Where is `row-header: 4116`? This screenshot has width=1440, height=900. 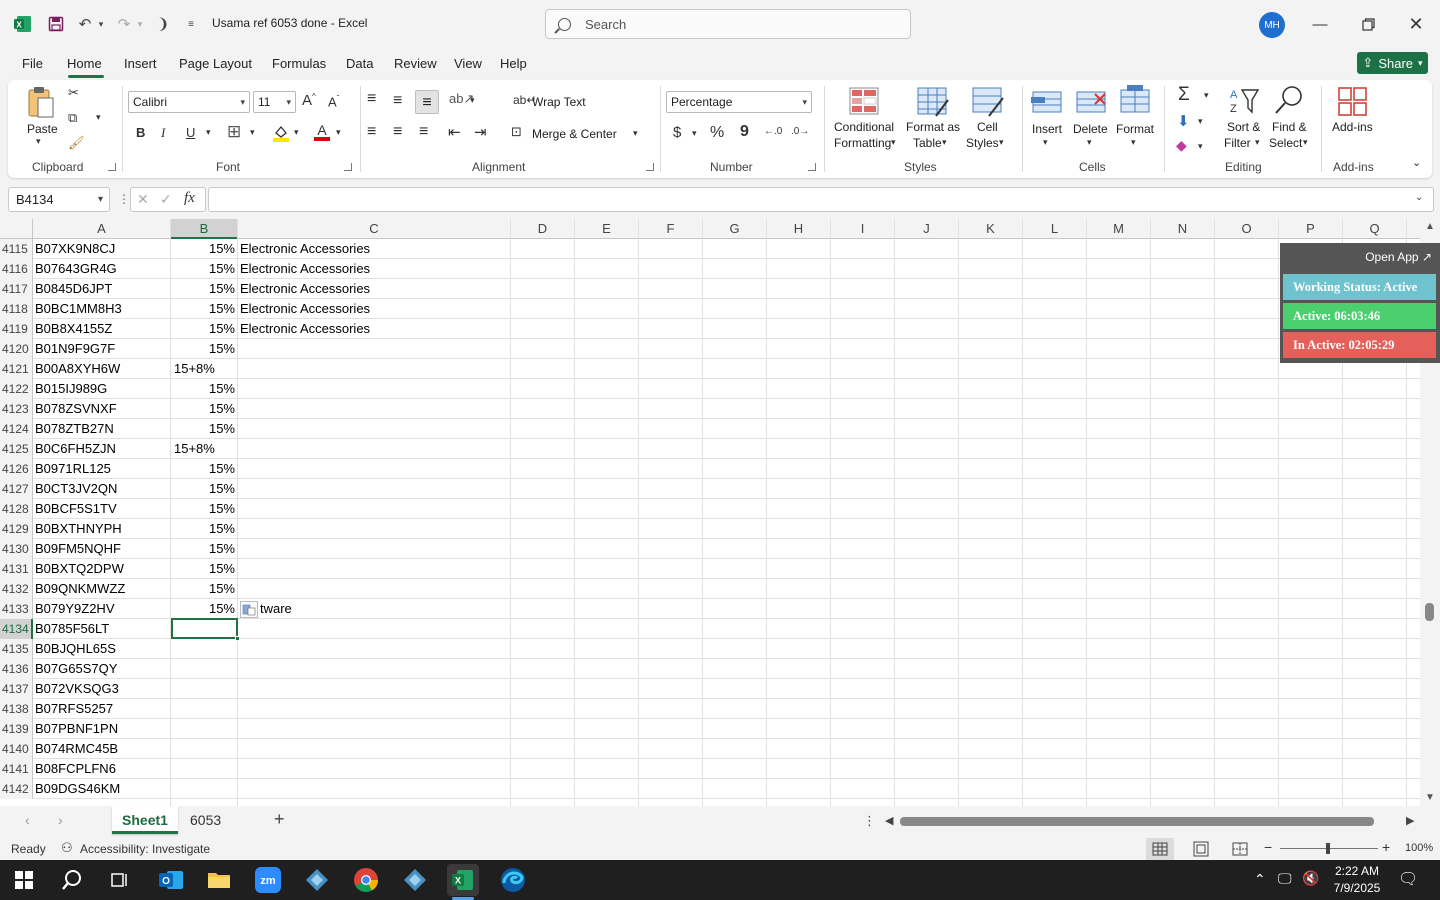 row-header: 4116 is located at coordinates (16, 269).